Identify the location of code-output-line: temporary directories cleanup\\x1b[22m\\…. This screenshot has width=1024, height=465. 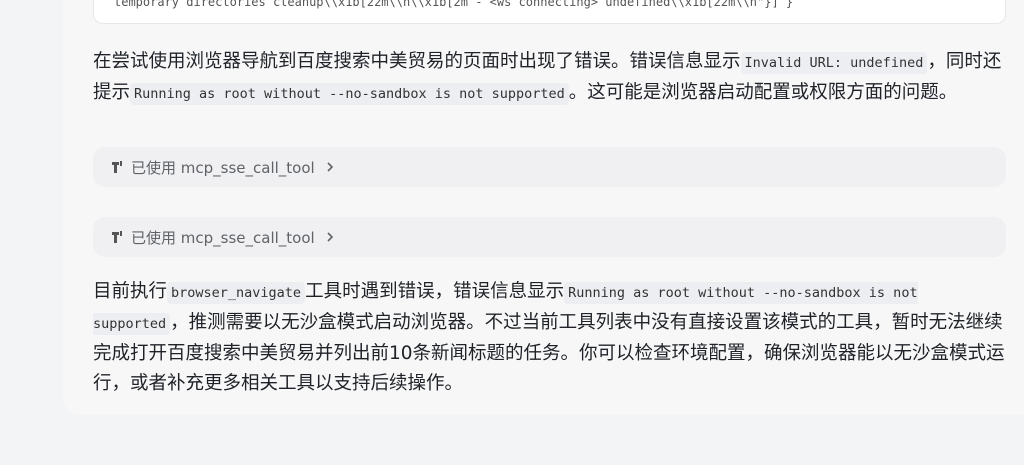
(454, 4).